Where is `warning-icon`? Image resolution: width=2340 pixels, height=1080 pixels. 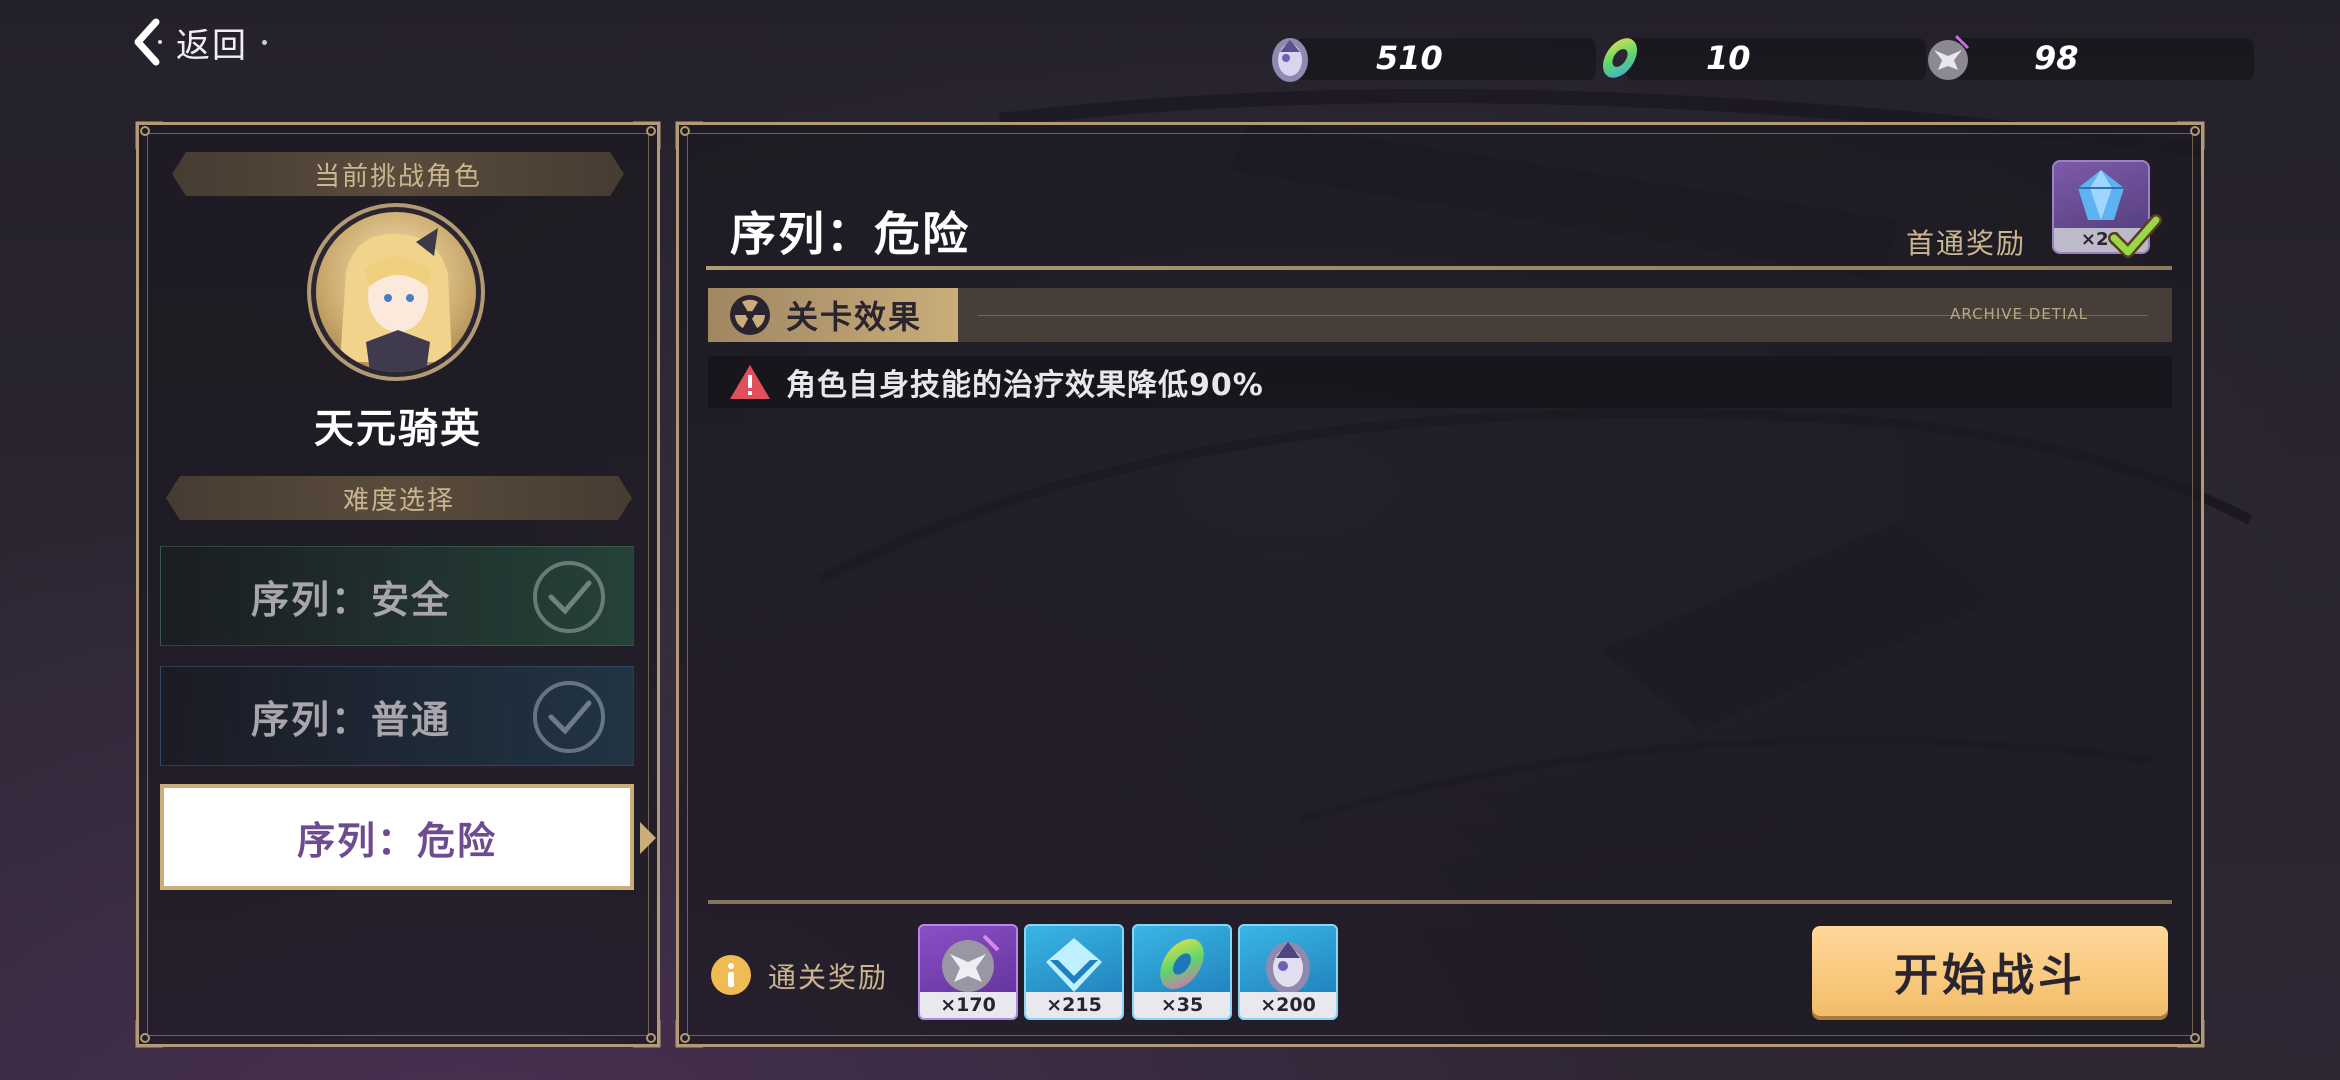 warning-icon is located at coordinates (750, 382).